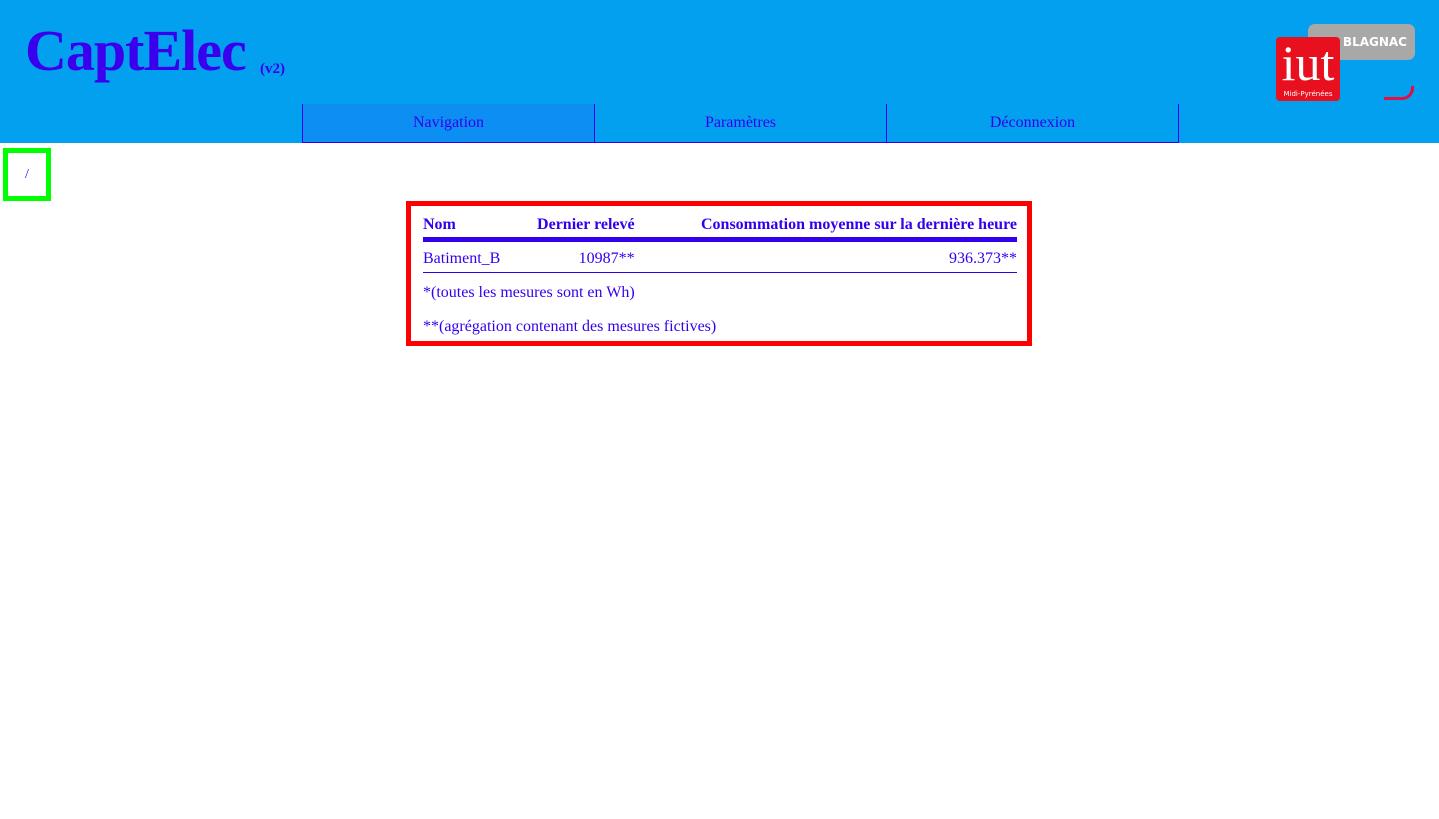 Image resolution: width=1439 pixels, height=819 pixels. What do you see at coordinates (1399, 93) in the screenshot?
I see `logo-curve-shape` at bounding box center [1399, 93].